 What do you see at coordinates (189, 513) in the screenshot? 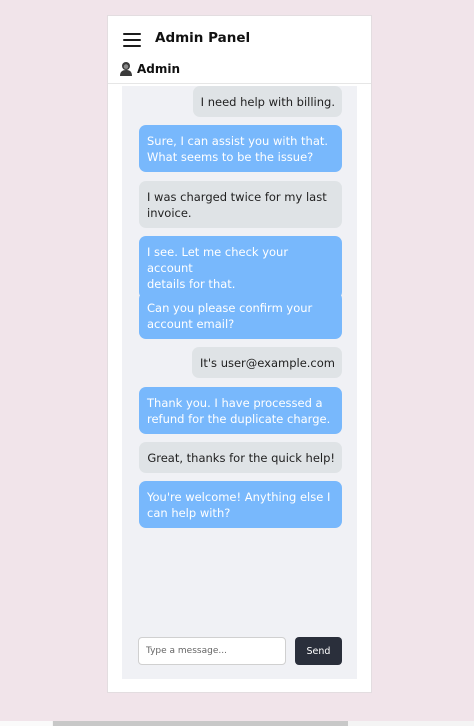
I see `message-line: can help with?` at bounding box center [189, 513].